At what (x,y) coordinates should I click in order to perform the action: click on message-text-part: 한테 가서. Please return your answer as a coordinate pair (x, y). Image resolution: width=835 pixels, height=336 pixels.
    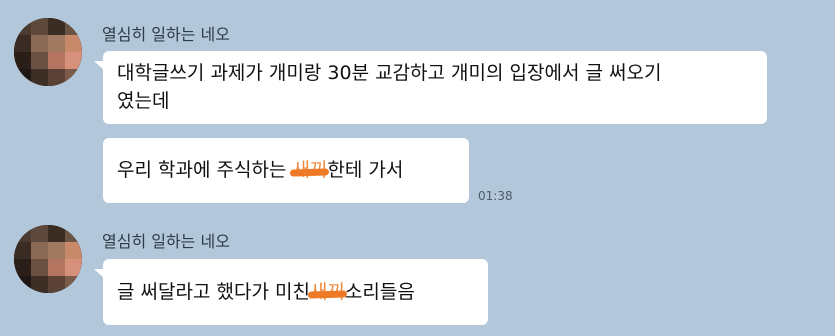
    Looking at the image, I should click on (365, 170).